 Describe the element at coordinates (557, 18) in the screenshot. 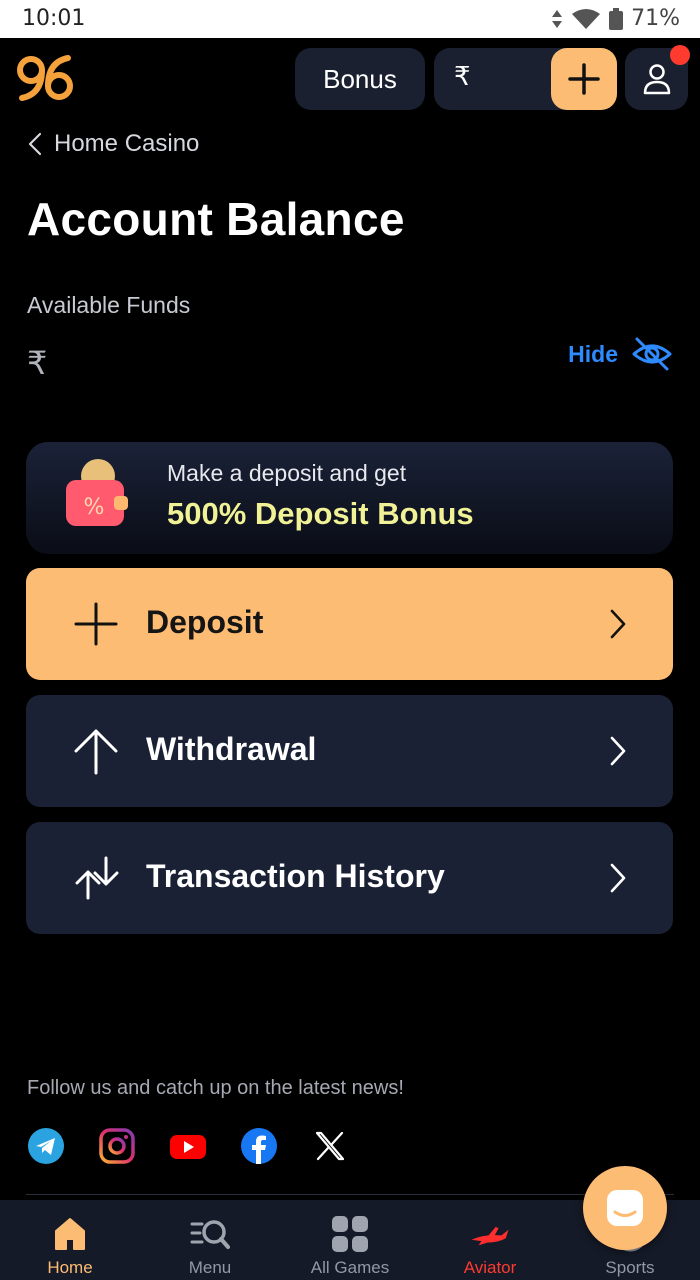

I see `data-arrows-icon` at that location.